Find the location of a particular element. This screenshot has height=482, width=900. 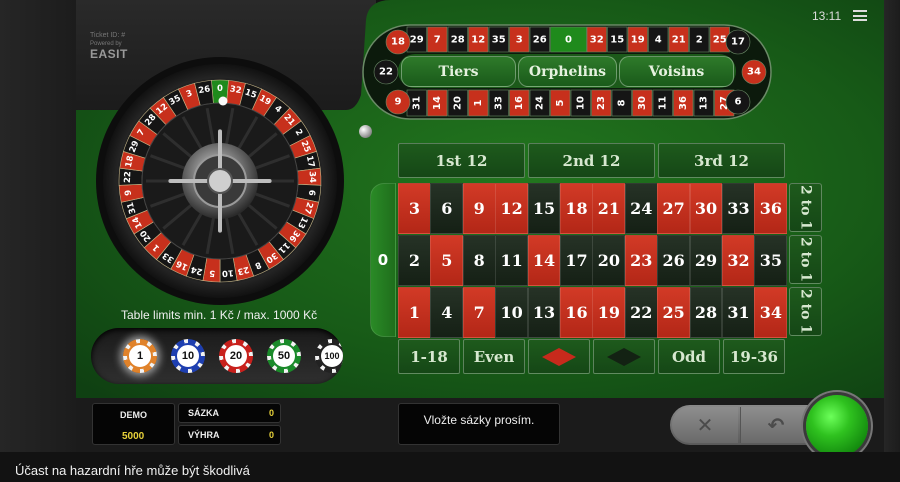

race-number-10: 10 is located at coordinates (580, 103).